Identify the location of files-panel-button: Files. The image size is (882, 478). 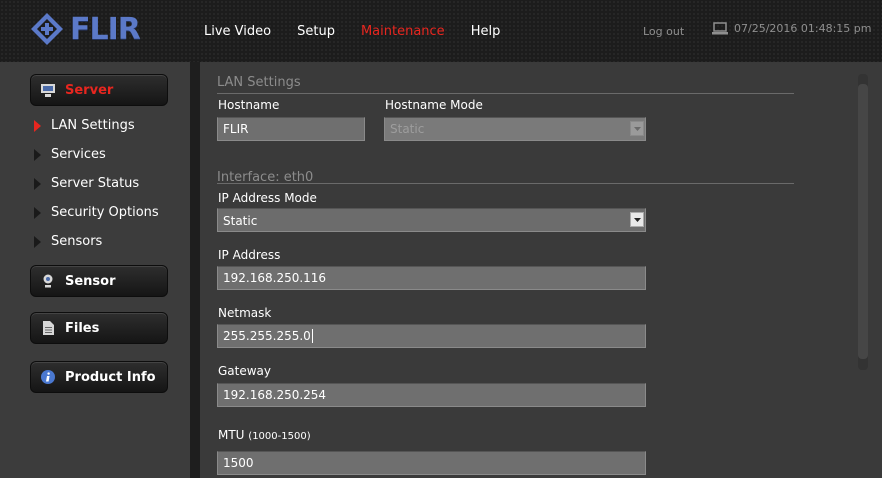
(99, 328).